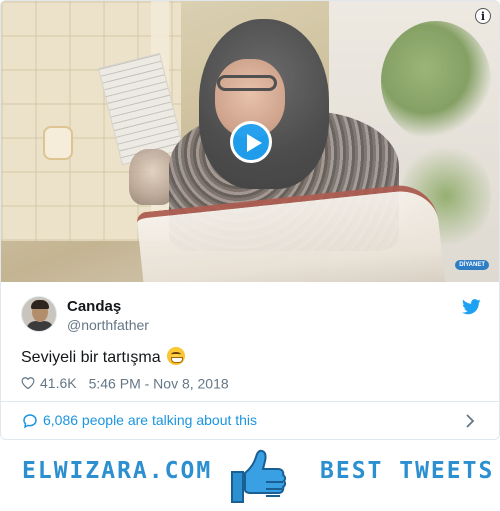  Describe the element at coordinates (259, 476) in the screenshot. I see `thumbs-up-icon` at that location.